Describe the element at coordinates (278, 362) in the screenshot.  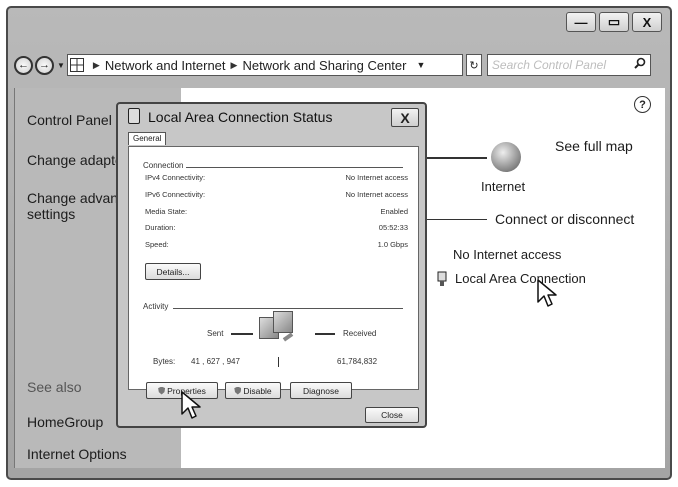
I see `bytes-divider` at that location.